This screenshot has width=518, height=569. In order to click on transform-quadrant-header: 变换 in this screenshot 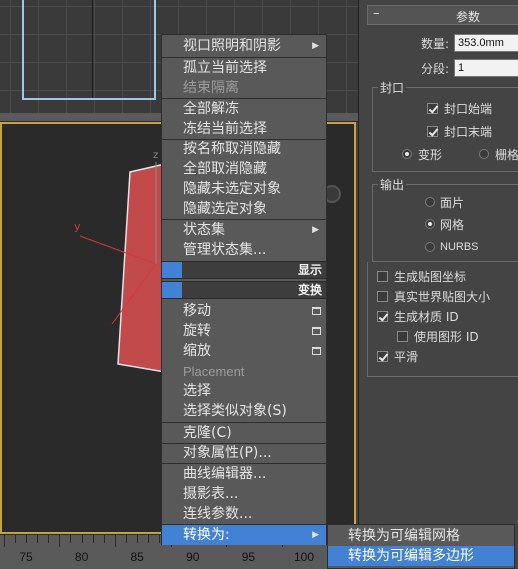, I will do `click(244, 290)`.